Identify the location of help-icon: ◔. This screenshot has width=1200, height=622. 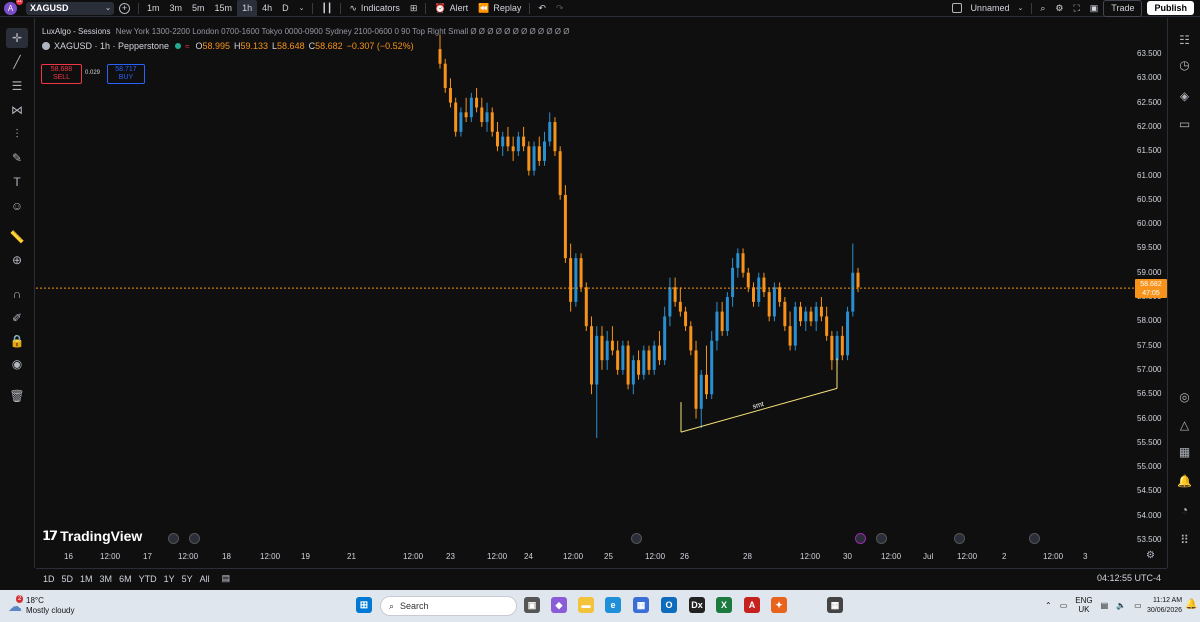
(1184, 510).